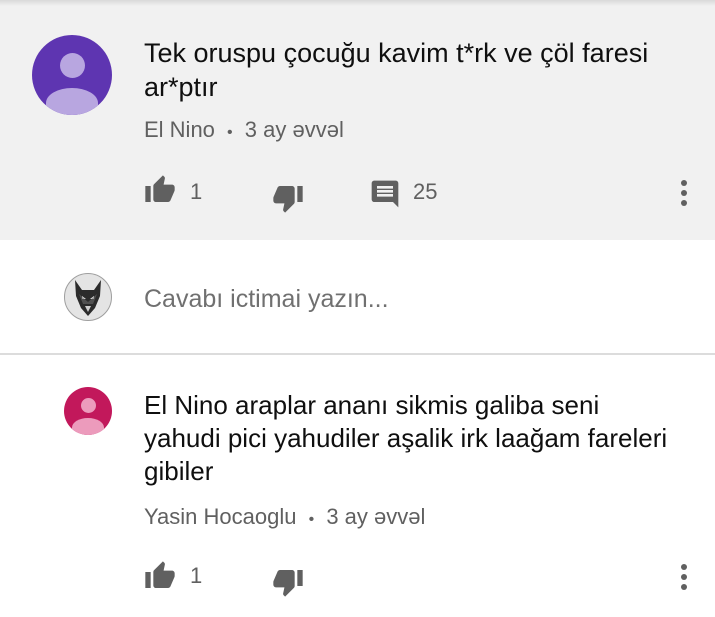  What do you see at coordinates (179, 129) in the screenshot?
I see `comment-author: El Nino` at bounding box center [179, 129].